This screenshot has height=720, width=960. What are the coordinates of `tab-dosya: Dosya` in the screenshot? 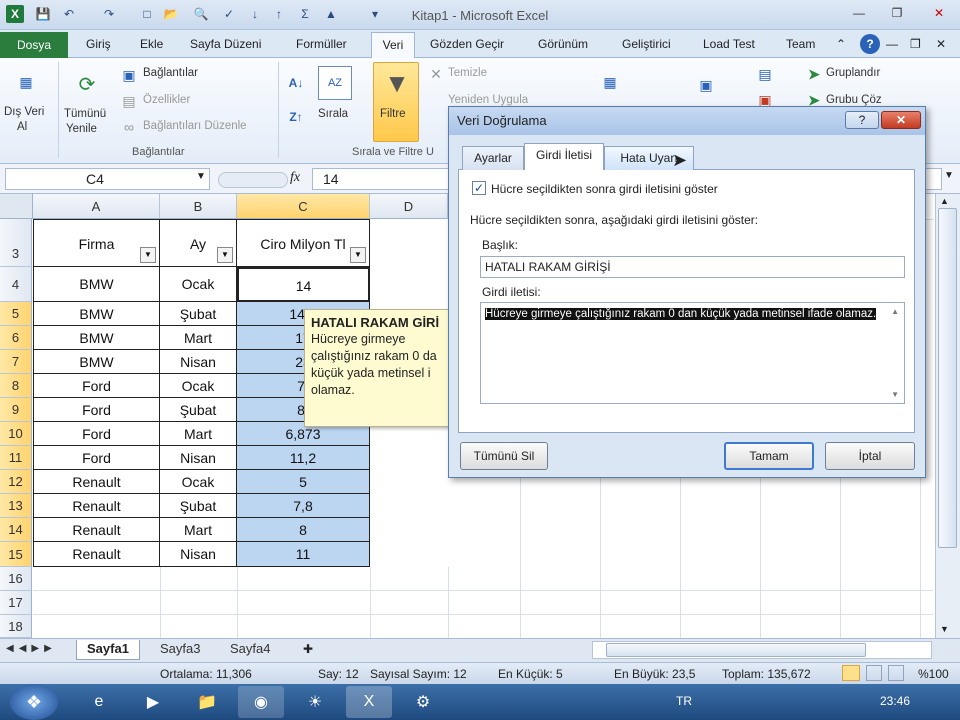 It's located at (34, 45).